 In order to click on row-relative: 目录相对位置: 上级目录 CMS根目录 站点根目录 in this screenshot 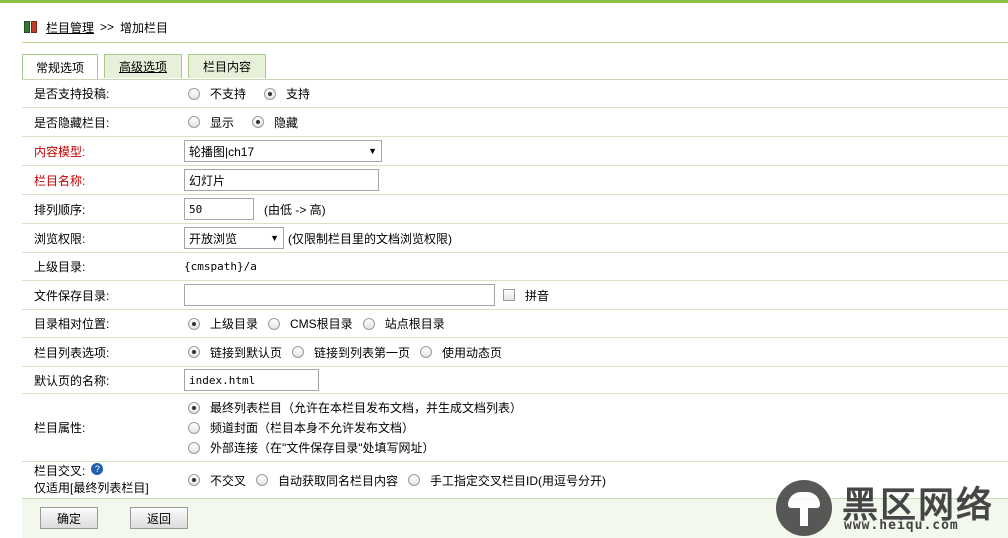, I will do `click(515, 324)`.